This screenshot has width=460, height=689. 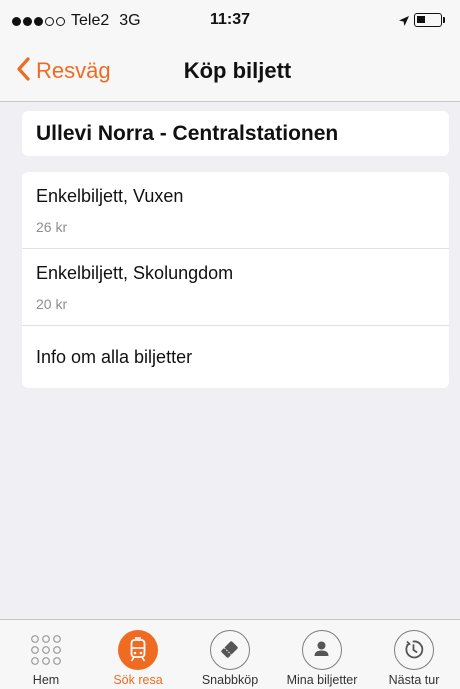 I want to click on page-title: Köp biljett, so click(x=237, y=70).